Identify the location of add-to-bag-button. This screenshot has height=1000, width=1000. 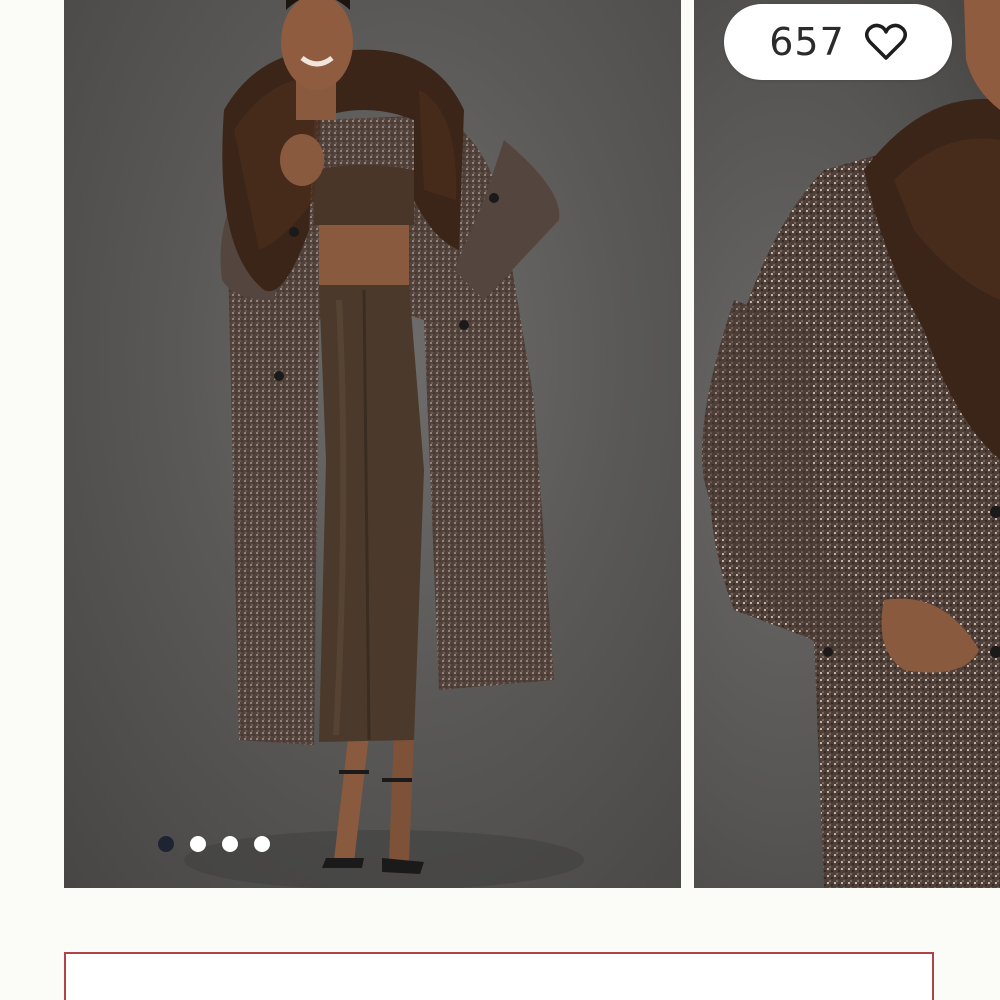
(499, 976).